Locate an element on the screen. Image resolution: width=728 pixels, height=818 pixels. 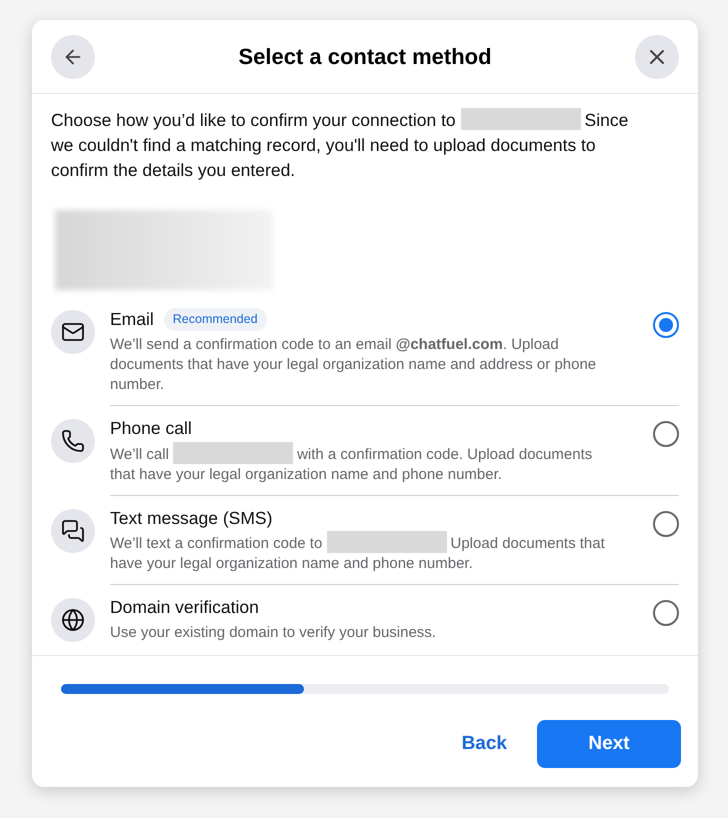
back-arrow-button is located at coordinates (73, 56).